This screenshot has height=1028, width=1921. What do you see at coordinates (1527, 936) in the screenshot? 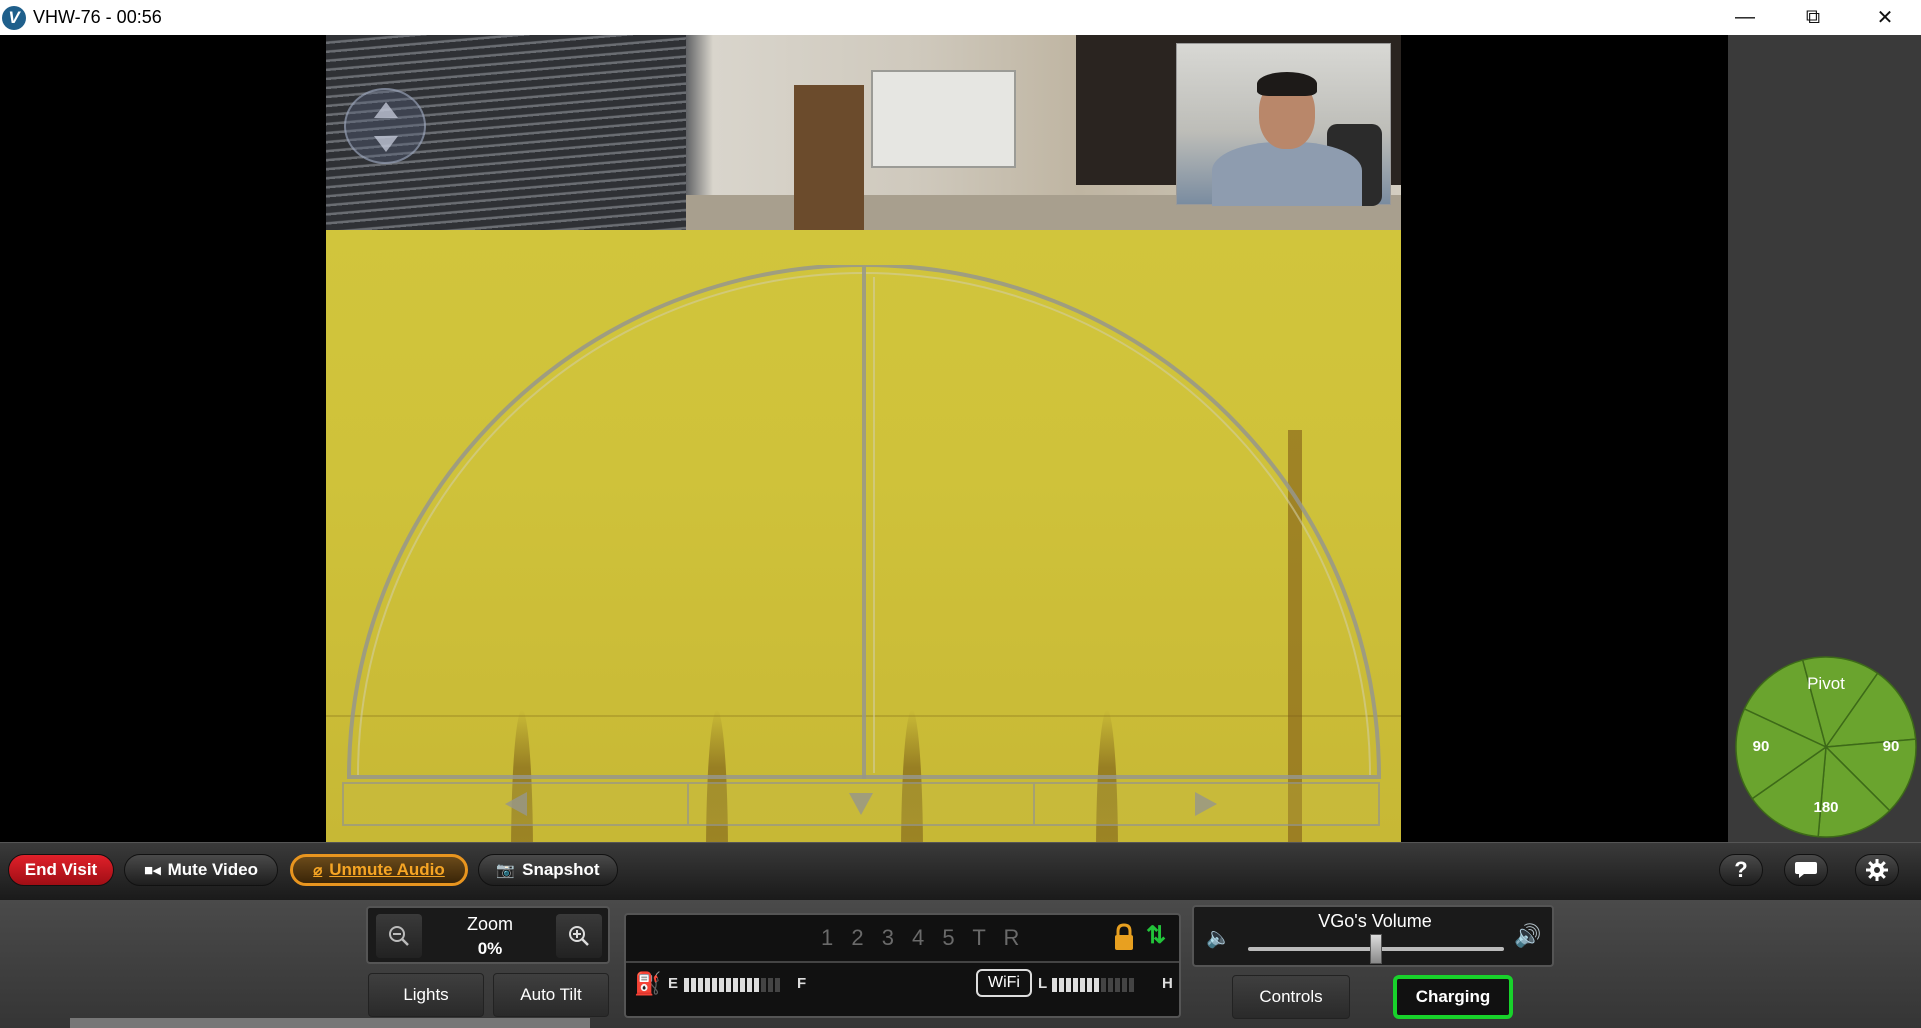
I see `volume-high-icon: 🔊` at bounding box center [1527, 936].